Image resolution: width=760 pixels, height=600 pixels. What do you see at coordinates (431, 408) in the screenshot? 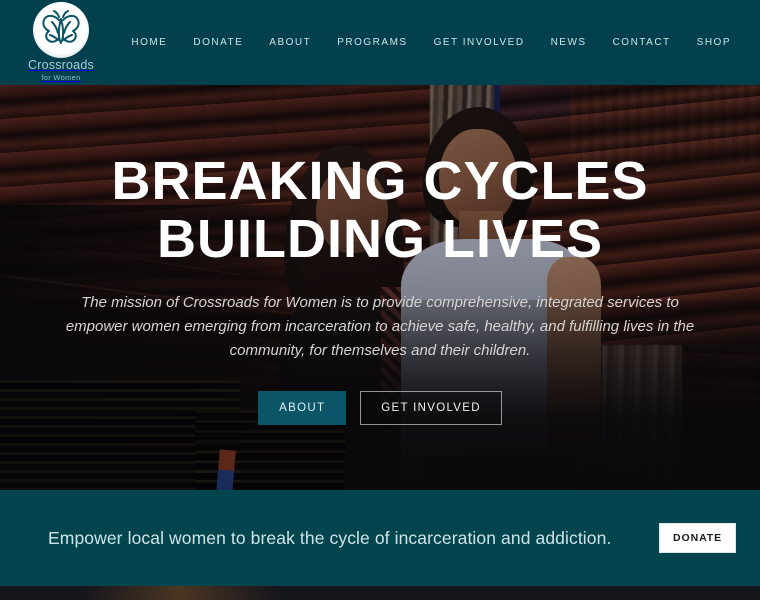
I see `get-involved-button: GET INVOLVED` at bounding box center [431, 408].